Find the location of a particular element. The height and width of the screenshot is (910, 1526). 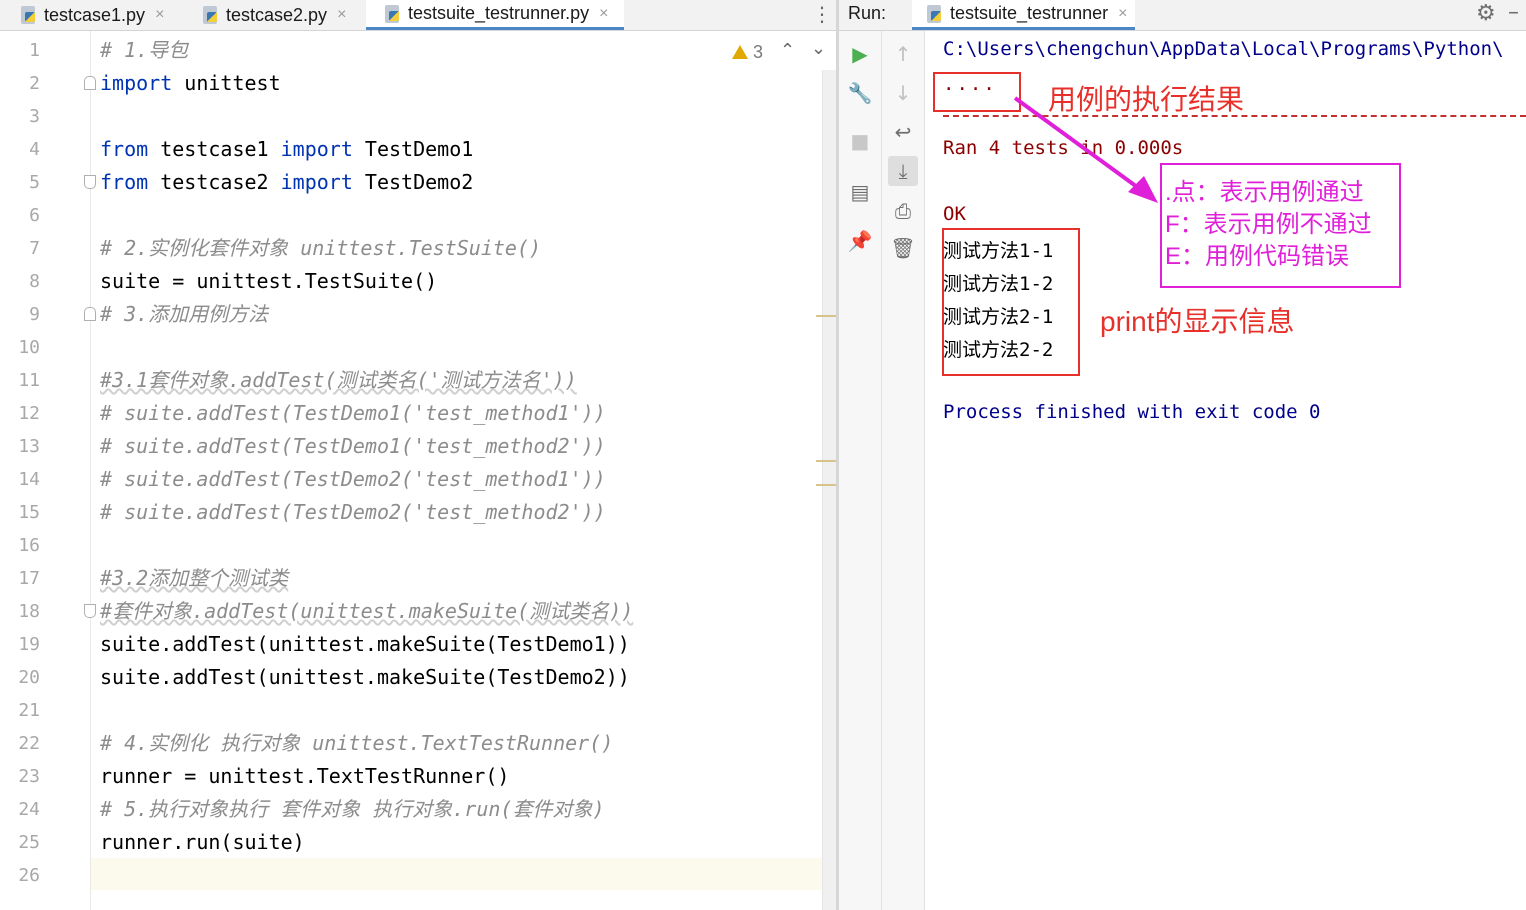

line-number: 26 is located at coordinates (29, 875).